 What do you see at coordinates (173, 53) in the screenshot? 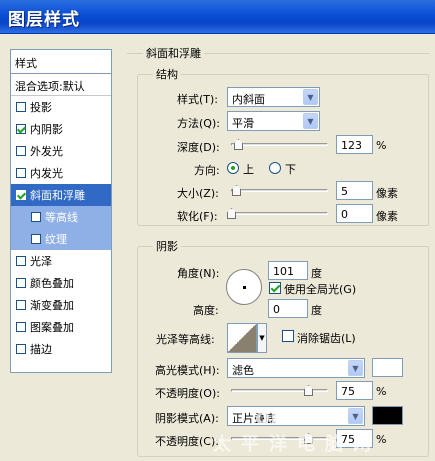
I see `bevel-section-title: 斜面和浮雕` at bounding box center [173, 53].